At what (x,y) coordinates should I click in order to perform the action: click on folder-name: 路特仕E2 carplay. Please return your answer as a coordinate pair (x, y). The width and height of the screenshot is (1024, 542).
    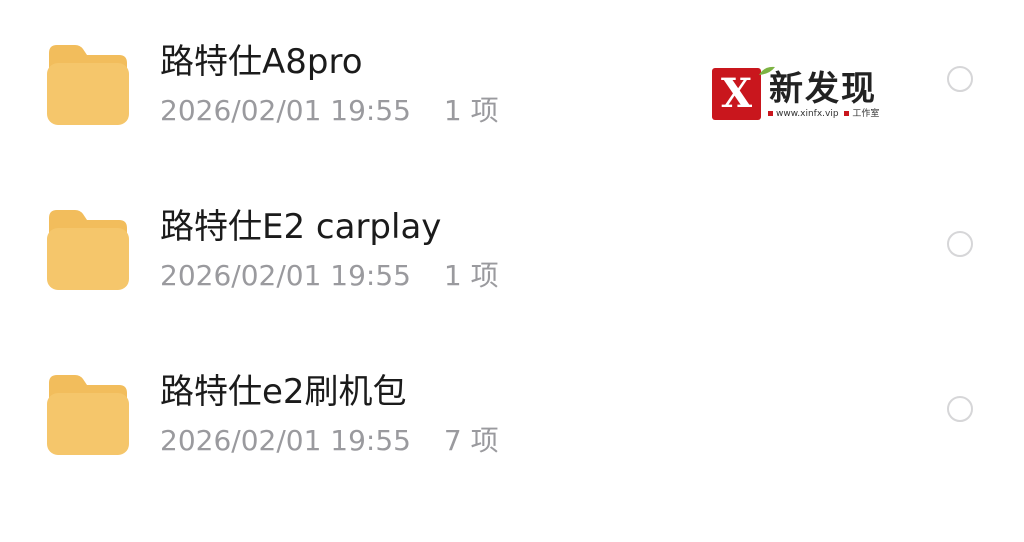
    Looking at the image, I should click on (301, 227).